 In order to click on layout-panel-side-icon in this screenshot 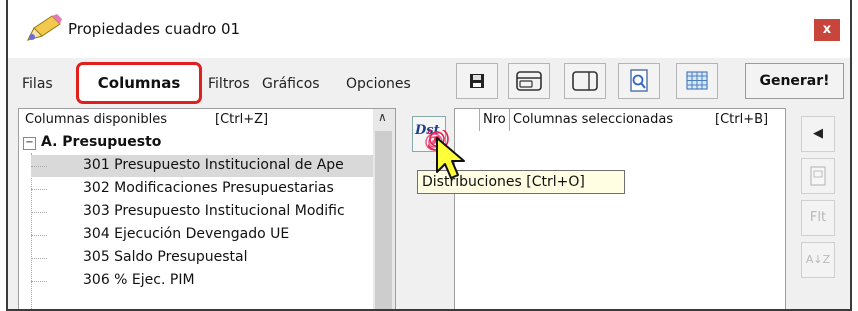, I will do `click(585, 81)`.